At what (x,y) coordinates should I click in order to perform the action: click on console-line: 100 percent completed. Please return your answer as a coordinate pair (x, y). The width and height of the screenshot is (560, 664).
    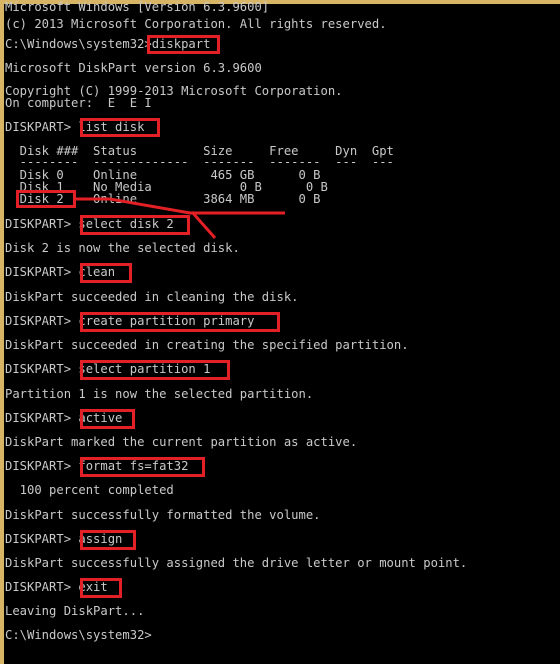
    Looking at the image, I should click on (89, 490).